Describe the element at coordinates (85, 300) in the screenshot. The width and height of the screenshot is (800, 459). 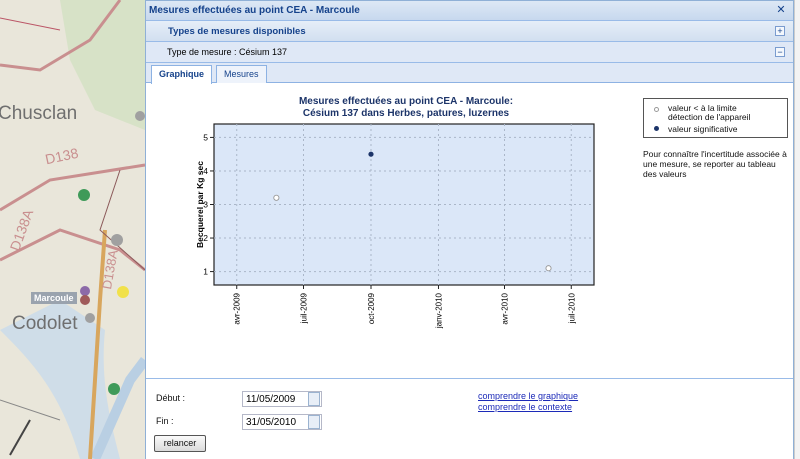
I see `marker-red` at that location.